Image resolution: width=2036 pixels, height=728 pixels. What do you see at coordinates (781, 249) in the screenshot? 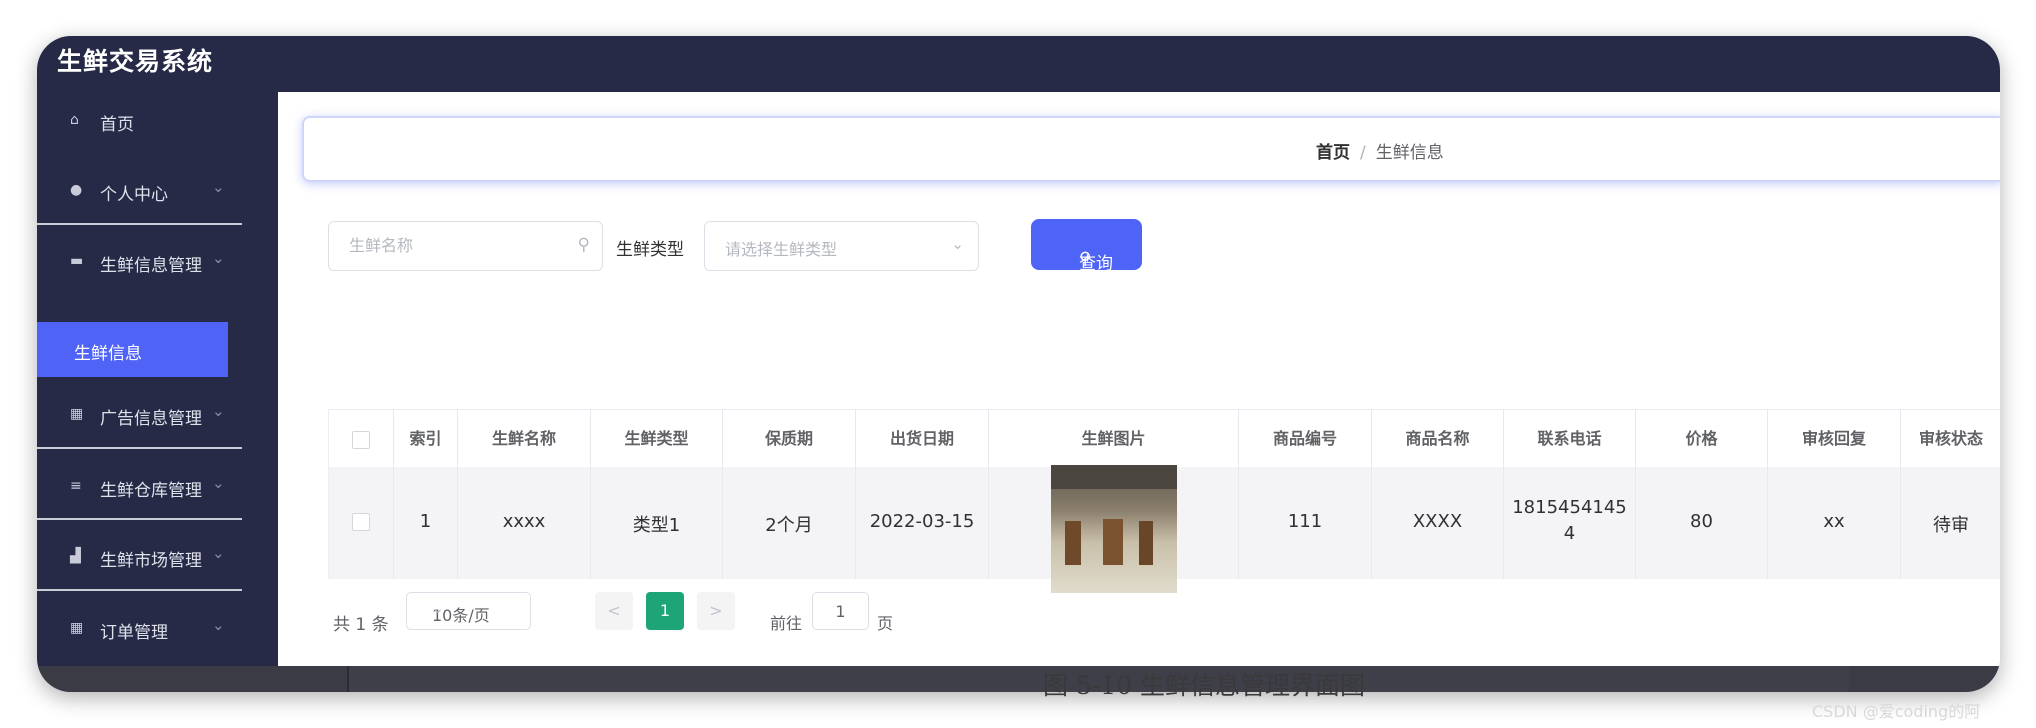
I see `type-select-placeholder: 请选择生鲜类型` at bounding box center [781, 249].